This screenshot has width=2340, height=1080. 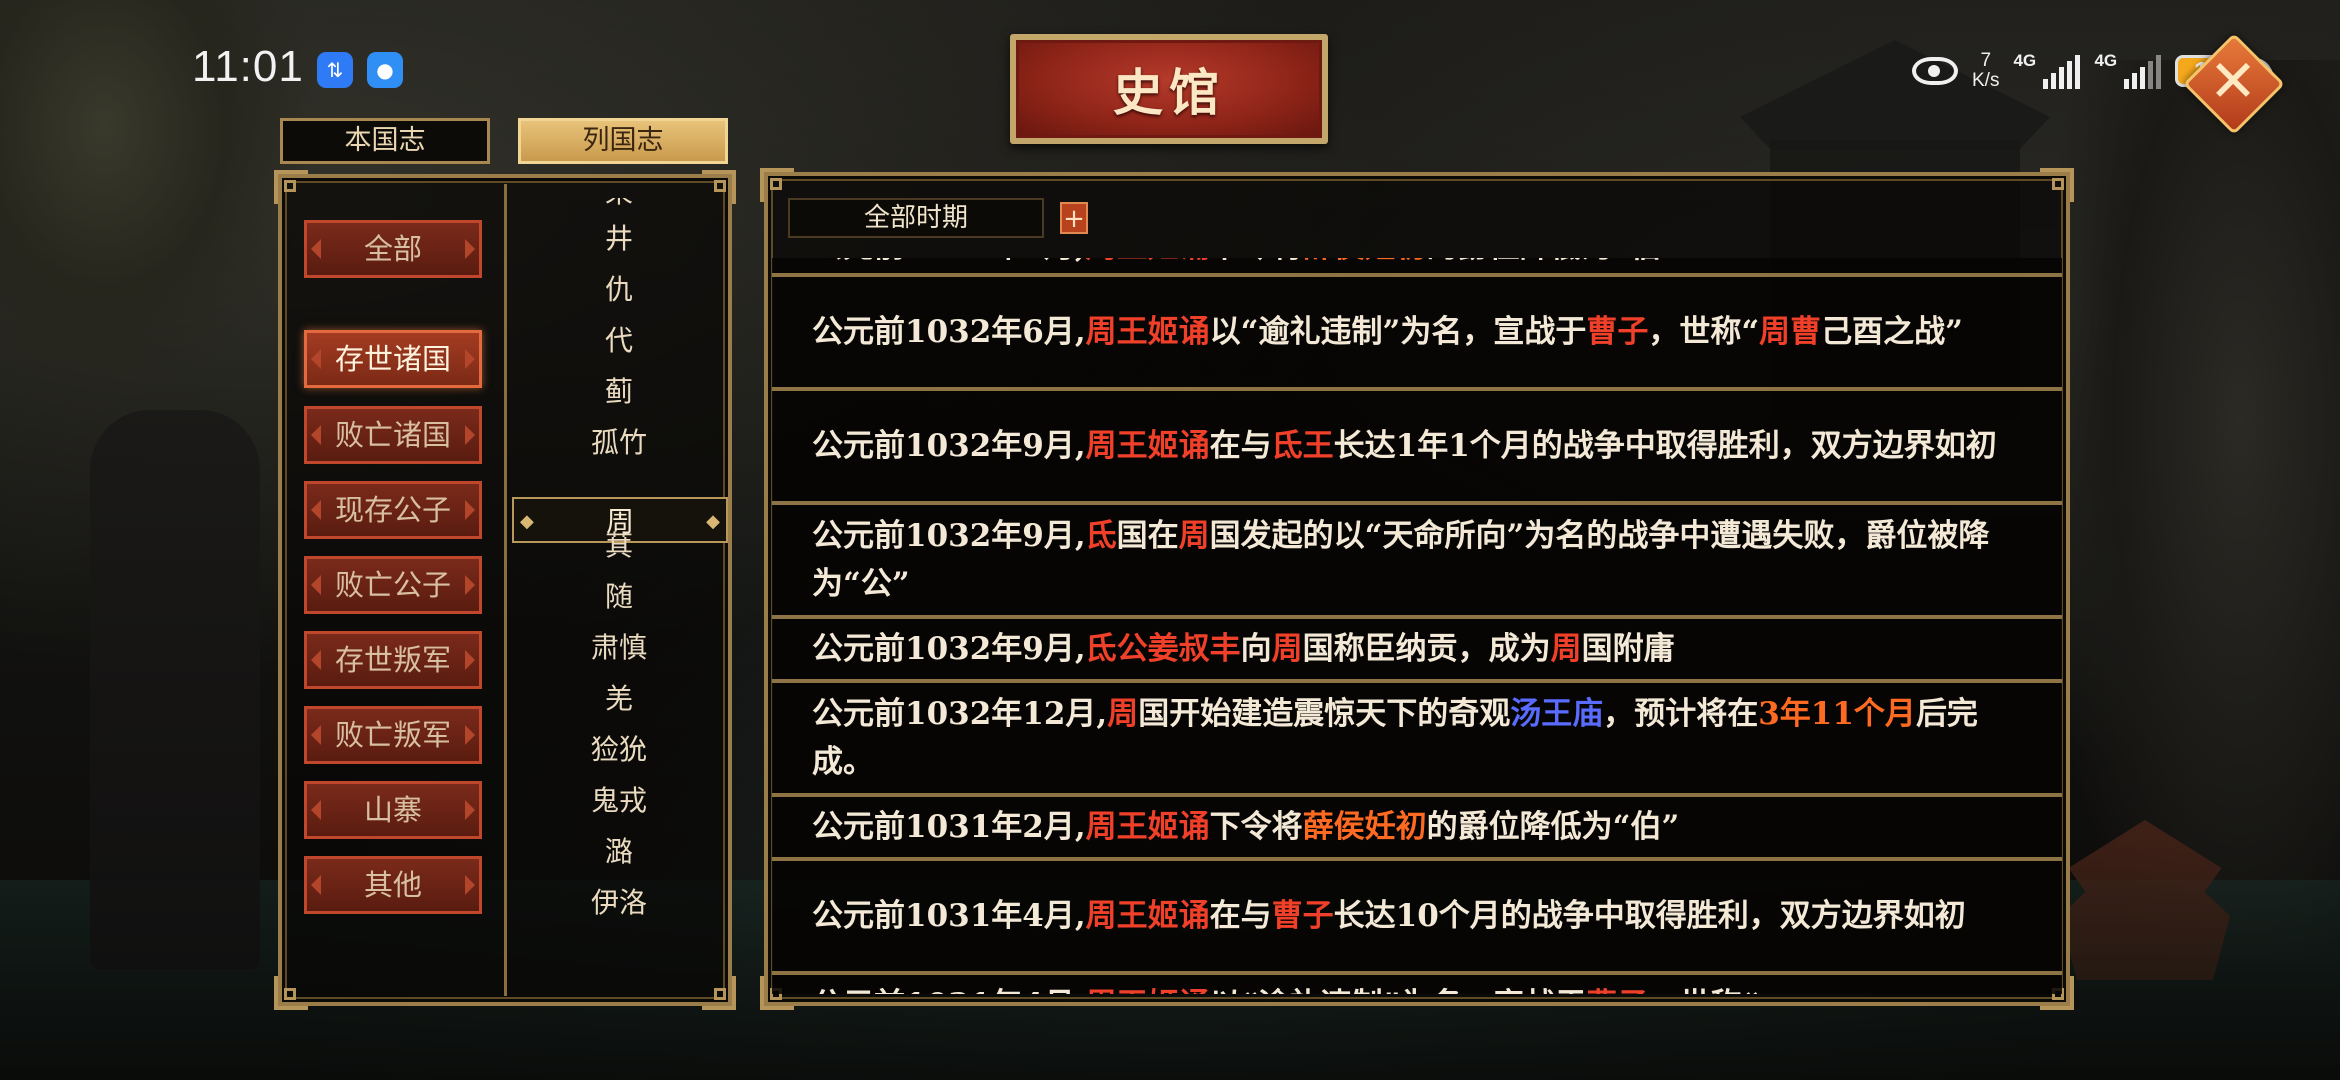 What do you see at coordinates (619, 341) in the screenshot?
I see `list-item: 代` at bounding box center [619, 341].